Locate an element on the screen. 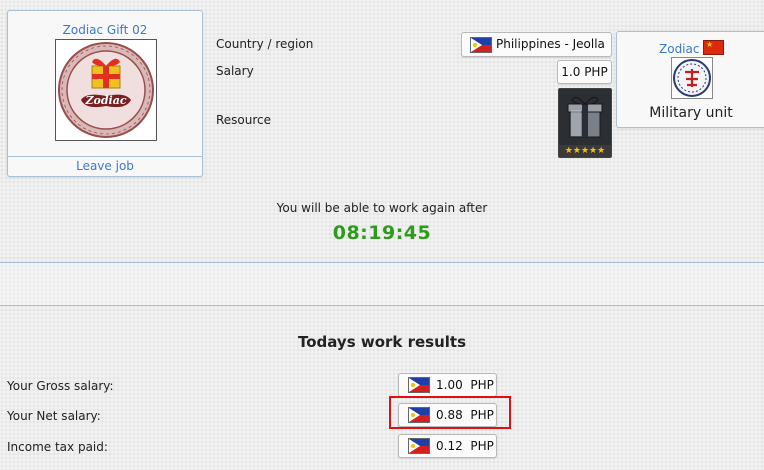  military-unit-emblem-icon is located at coordinates (692, 78).